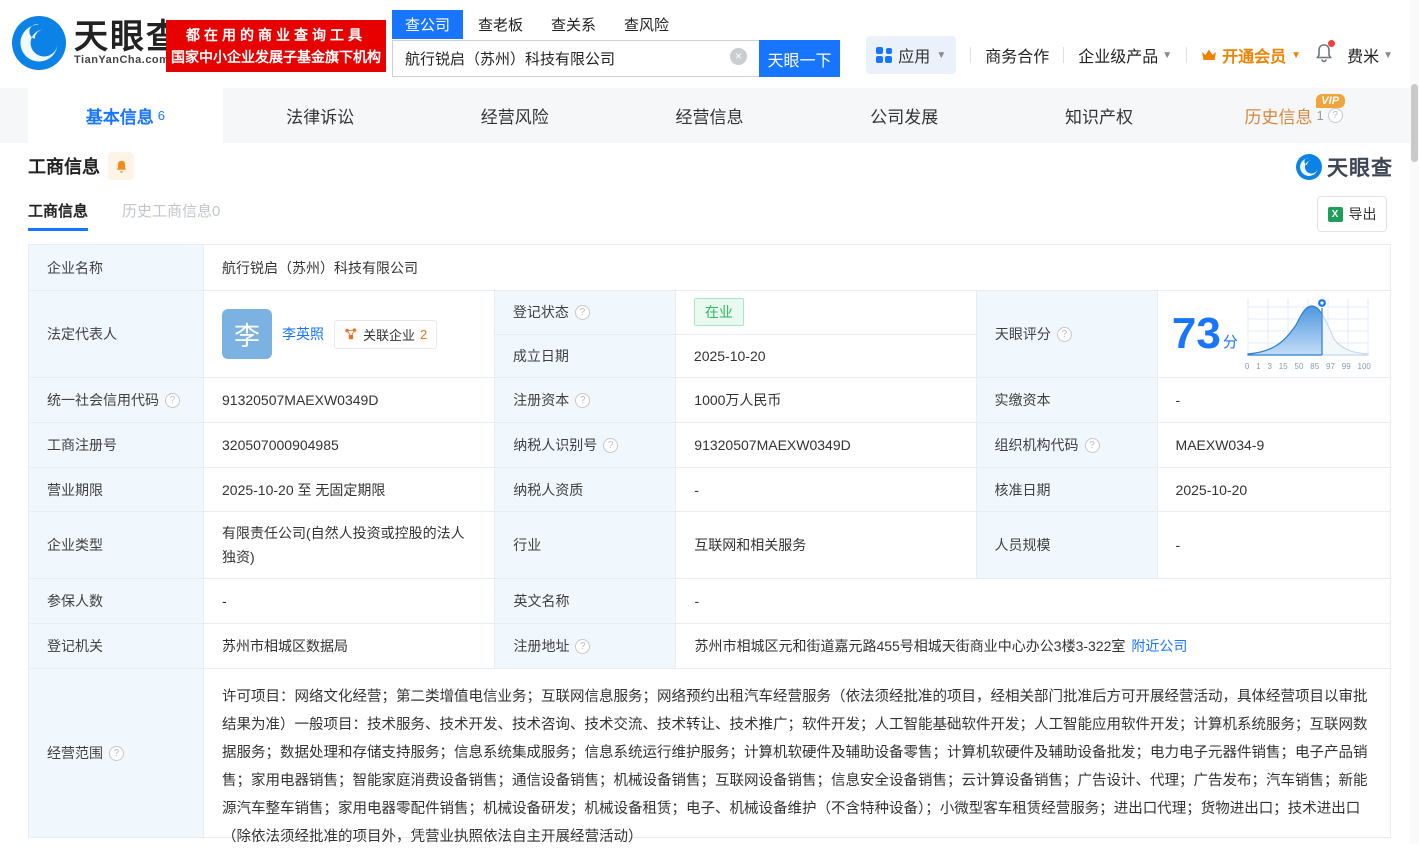 The height and width of the screenshot is (851, 1419). What do you see at coordinates (911, 55) in the screenshot?
I see `apps-menu: 应用 ▼` at bounding box center [911, 55].